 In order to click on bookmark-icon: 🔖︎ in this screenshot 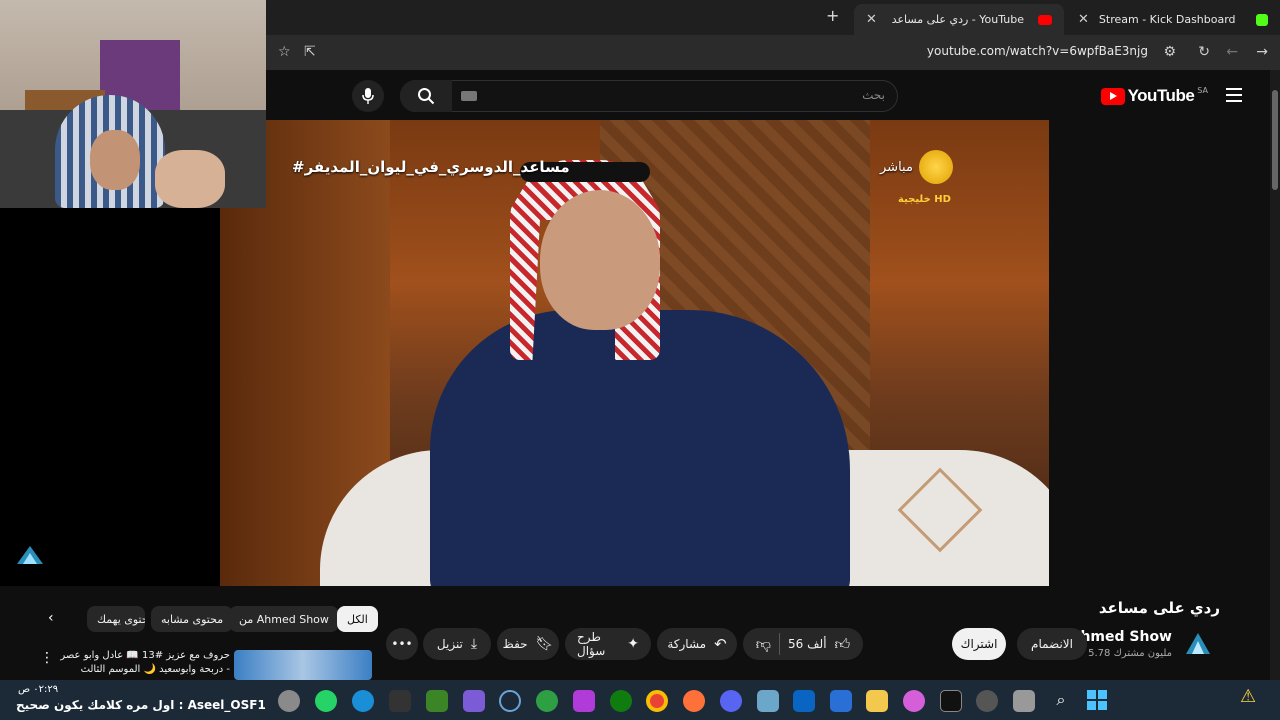, I will do `click(544, 644)`.